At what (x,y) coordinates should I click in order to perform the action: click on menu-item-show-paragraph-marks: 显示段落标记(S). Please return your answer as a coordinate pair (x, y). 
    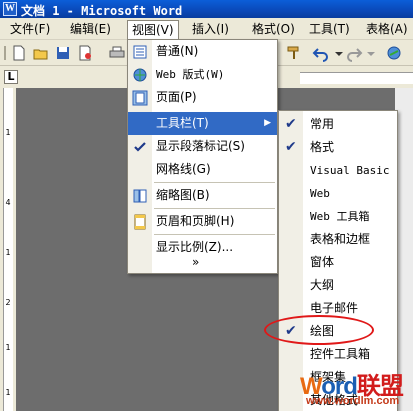
    Looking at the image, I should click on (202, 146).